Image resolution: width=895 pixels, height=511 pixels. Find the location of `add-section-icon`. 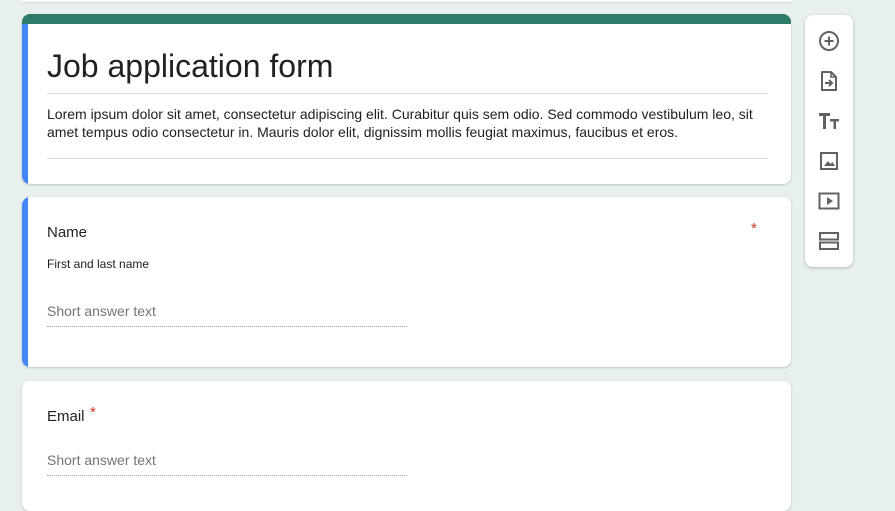

add-section-icon is located at coordinates (829, 241).